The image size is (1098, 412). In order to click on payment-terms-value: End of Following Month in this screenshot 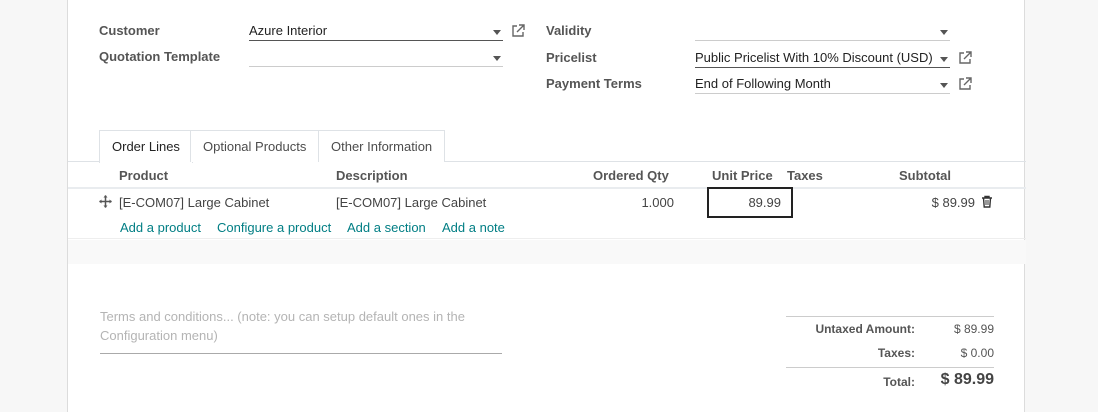, I will do `click(763, 83)`.